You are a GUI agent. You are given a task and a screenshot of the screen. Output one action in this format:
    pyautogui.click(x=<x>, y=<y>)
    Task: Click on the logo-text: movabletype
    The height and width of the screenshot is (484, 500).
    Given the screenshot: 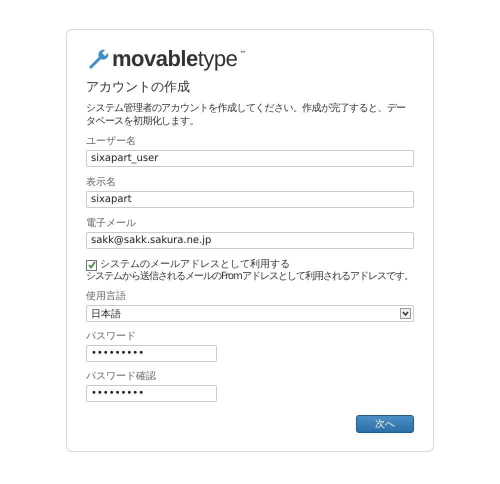 What is the action you would take?
    pyautogui.click(x=175, y=59)
    